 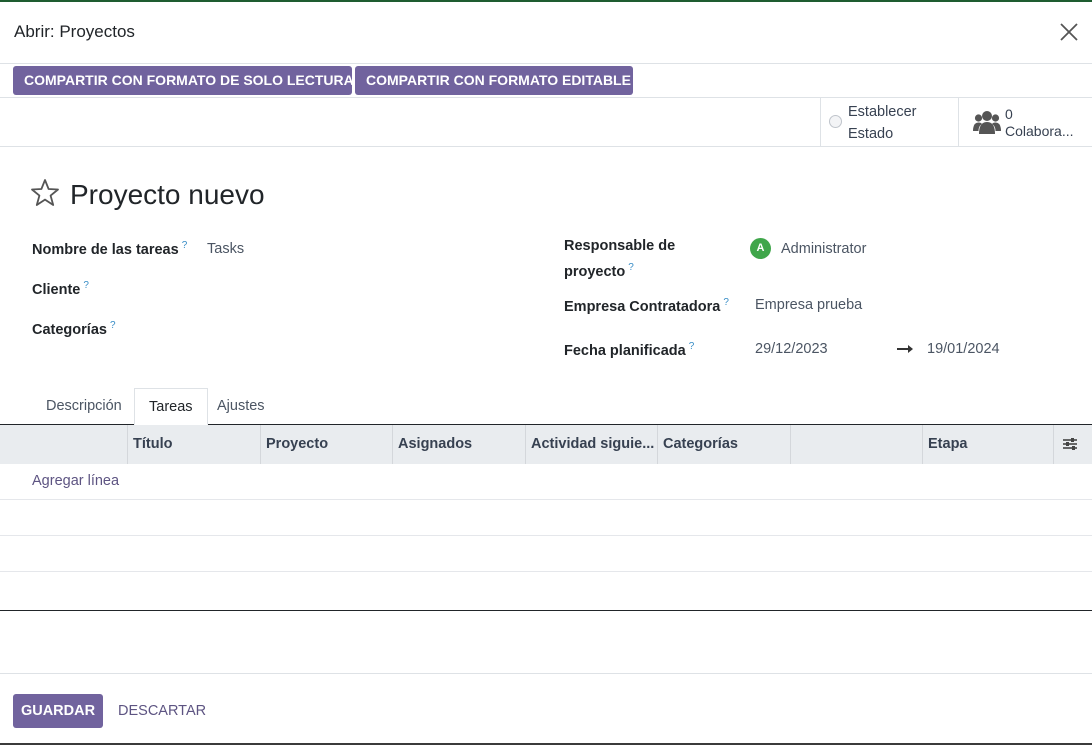 I want to click on company-field: Empresa prueba, so click(x=808, y=305).